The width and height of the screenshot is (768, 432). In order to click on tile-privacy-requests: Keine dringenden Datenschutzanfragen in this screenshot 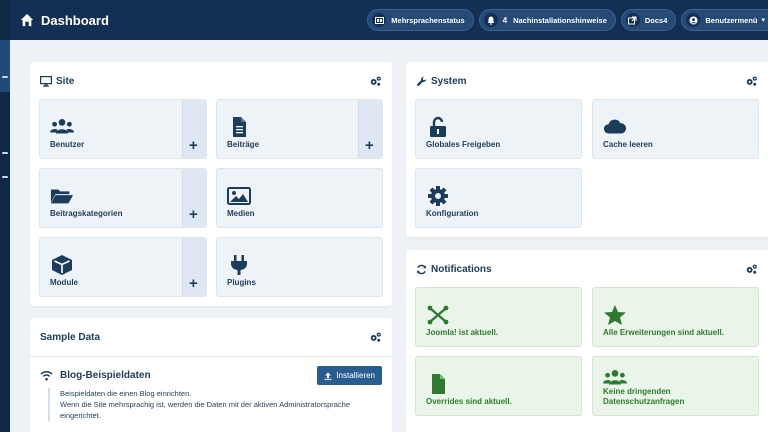, I will do `click(675, 386)`.